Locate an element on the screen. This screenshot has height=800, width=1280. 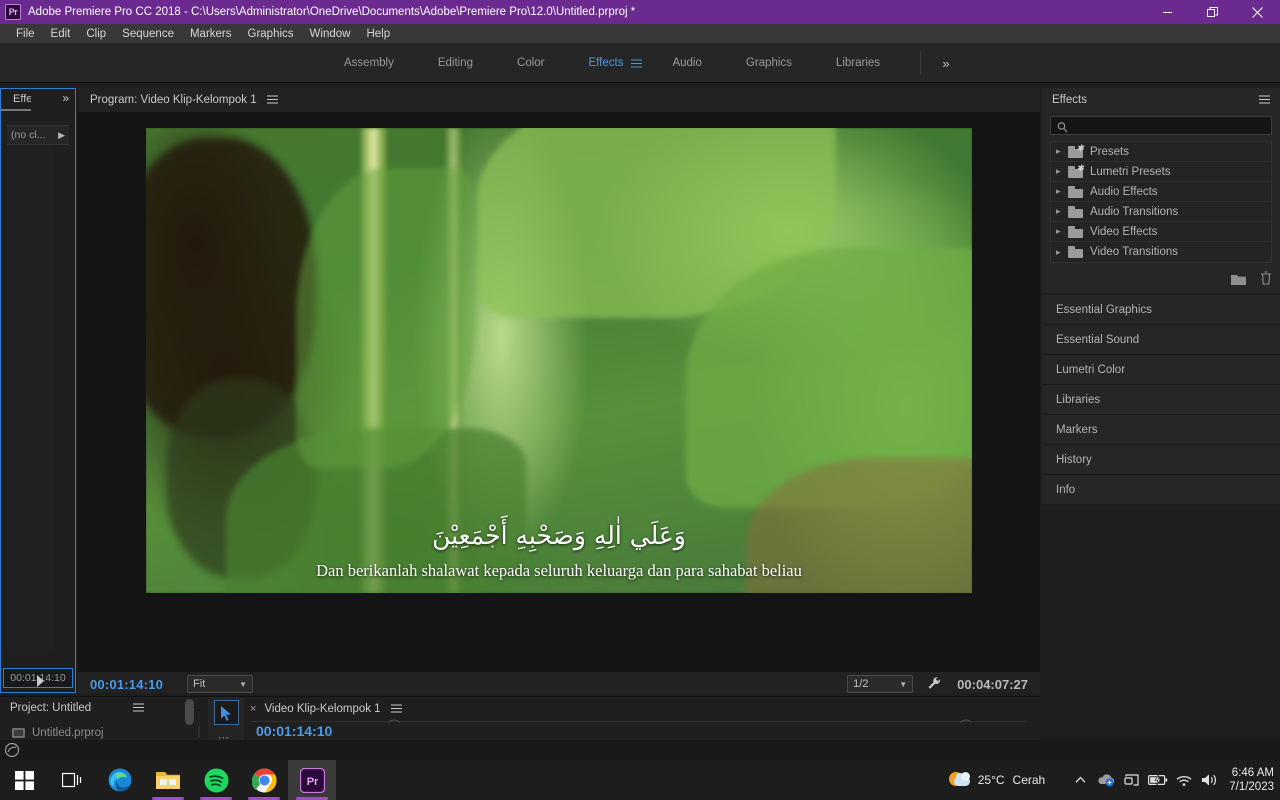
volume-icon is located at coordinates (1210, 780).